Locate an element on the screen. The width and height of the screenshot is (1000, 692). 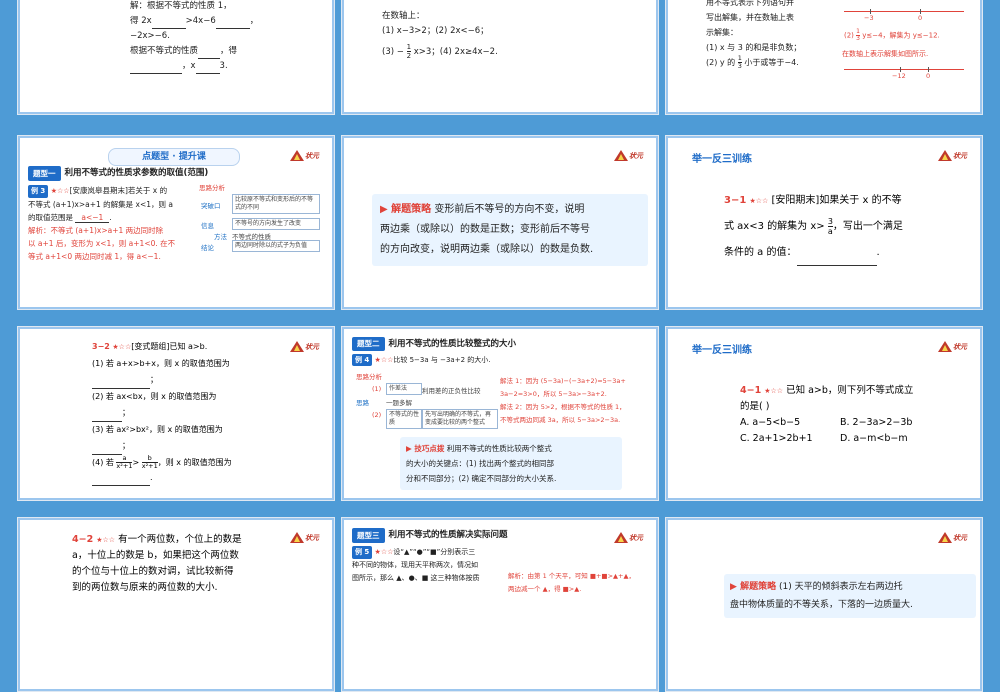
tip-line1: ▶ 技巧点拨 利用不等式的性质比较两个整式 is located at coordinates (511, 448).